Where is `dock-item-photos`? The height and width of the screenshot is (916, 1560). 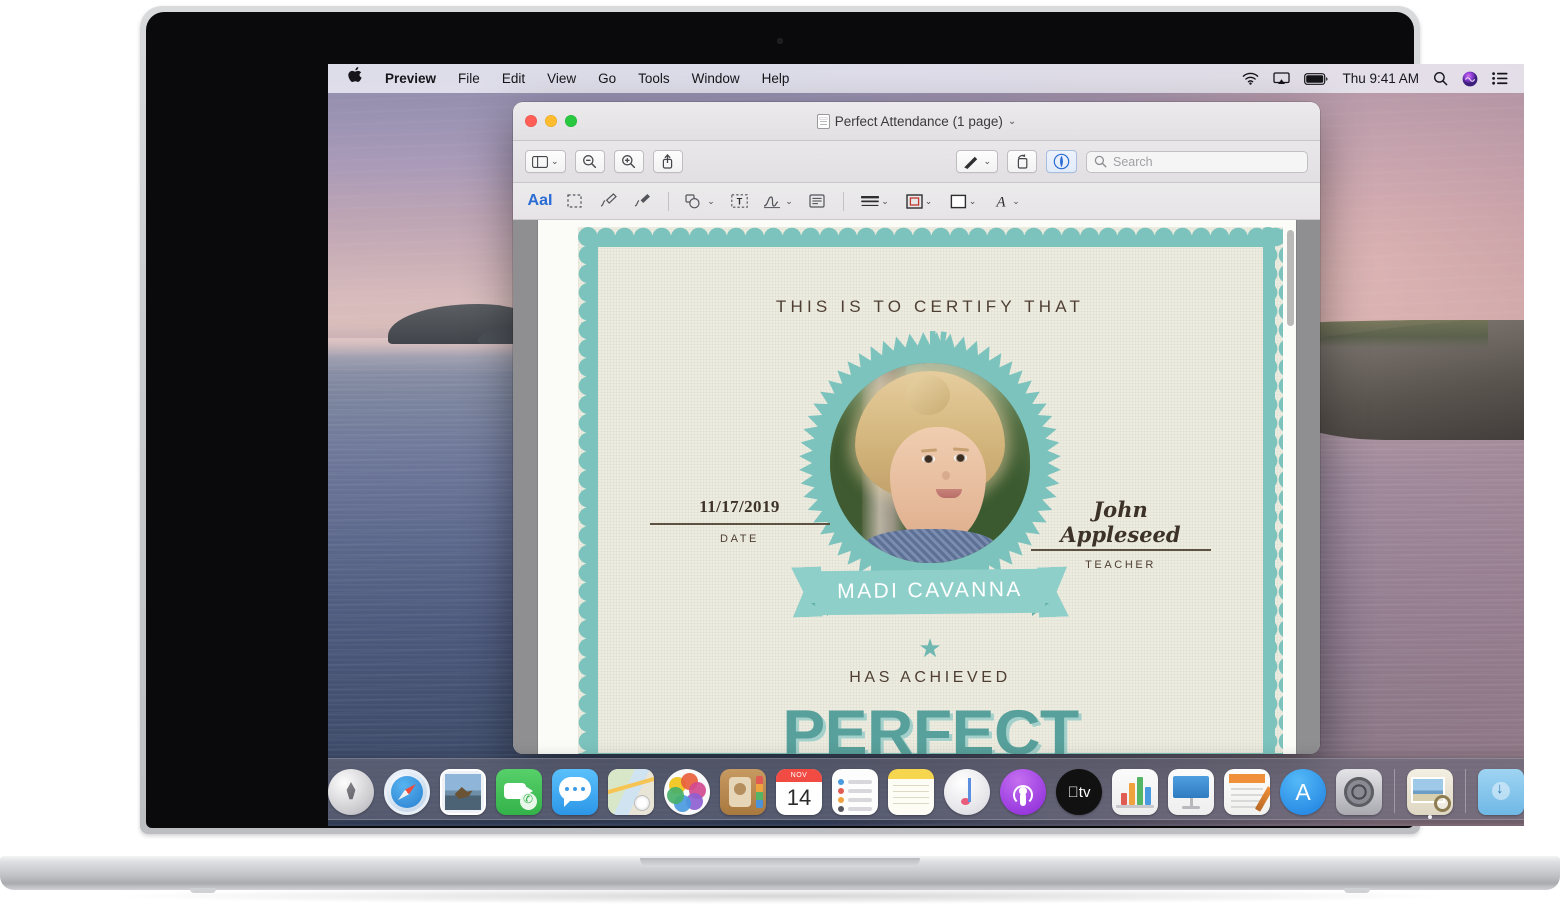 dock-item-photos is located at coordinates (687, 792).